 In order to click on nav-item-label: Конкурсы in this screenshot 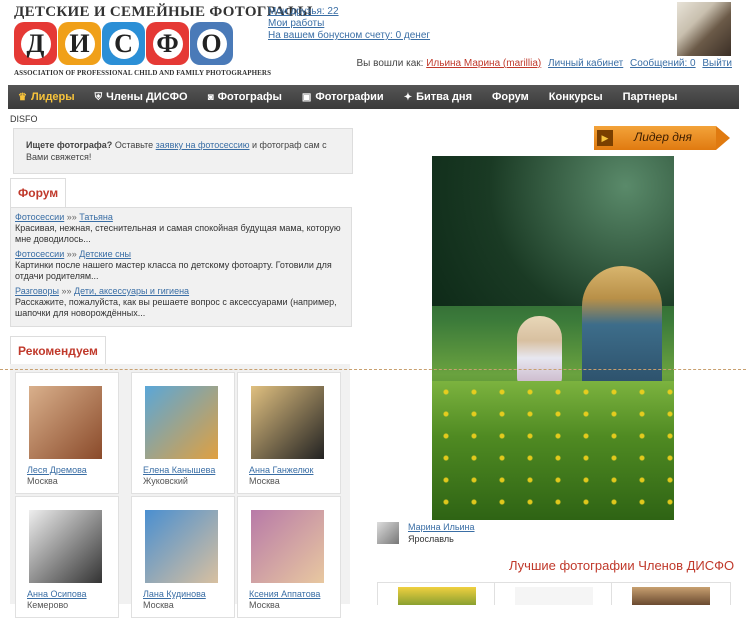, I will do `click(575, 97)`.